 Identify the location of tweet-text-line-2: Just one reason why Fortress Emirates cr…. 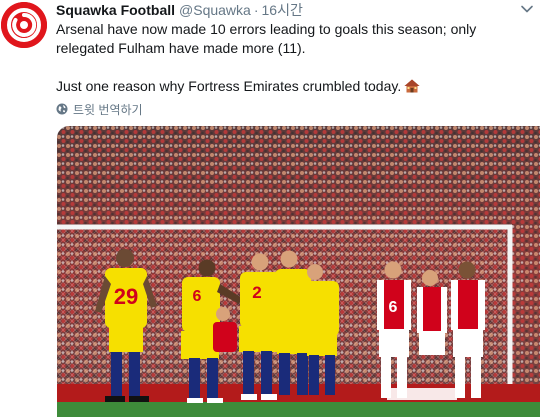
(291, 86).